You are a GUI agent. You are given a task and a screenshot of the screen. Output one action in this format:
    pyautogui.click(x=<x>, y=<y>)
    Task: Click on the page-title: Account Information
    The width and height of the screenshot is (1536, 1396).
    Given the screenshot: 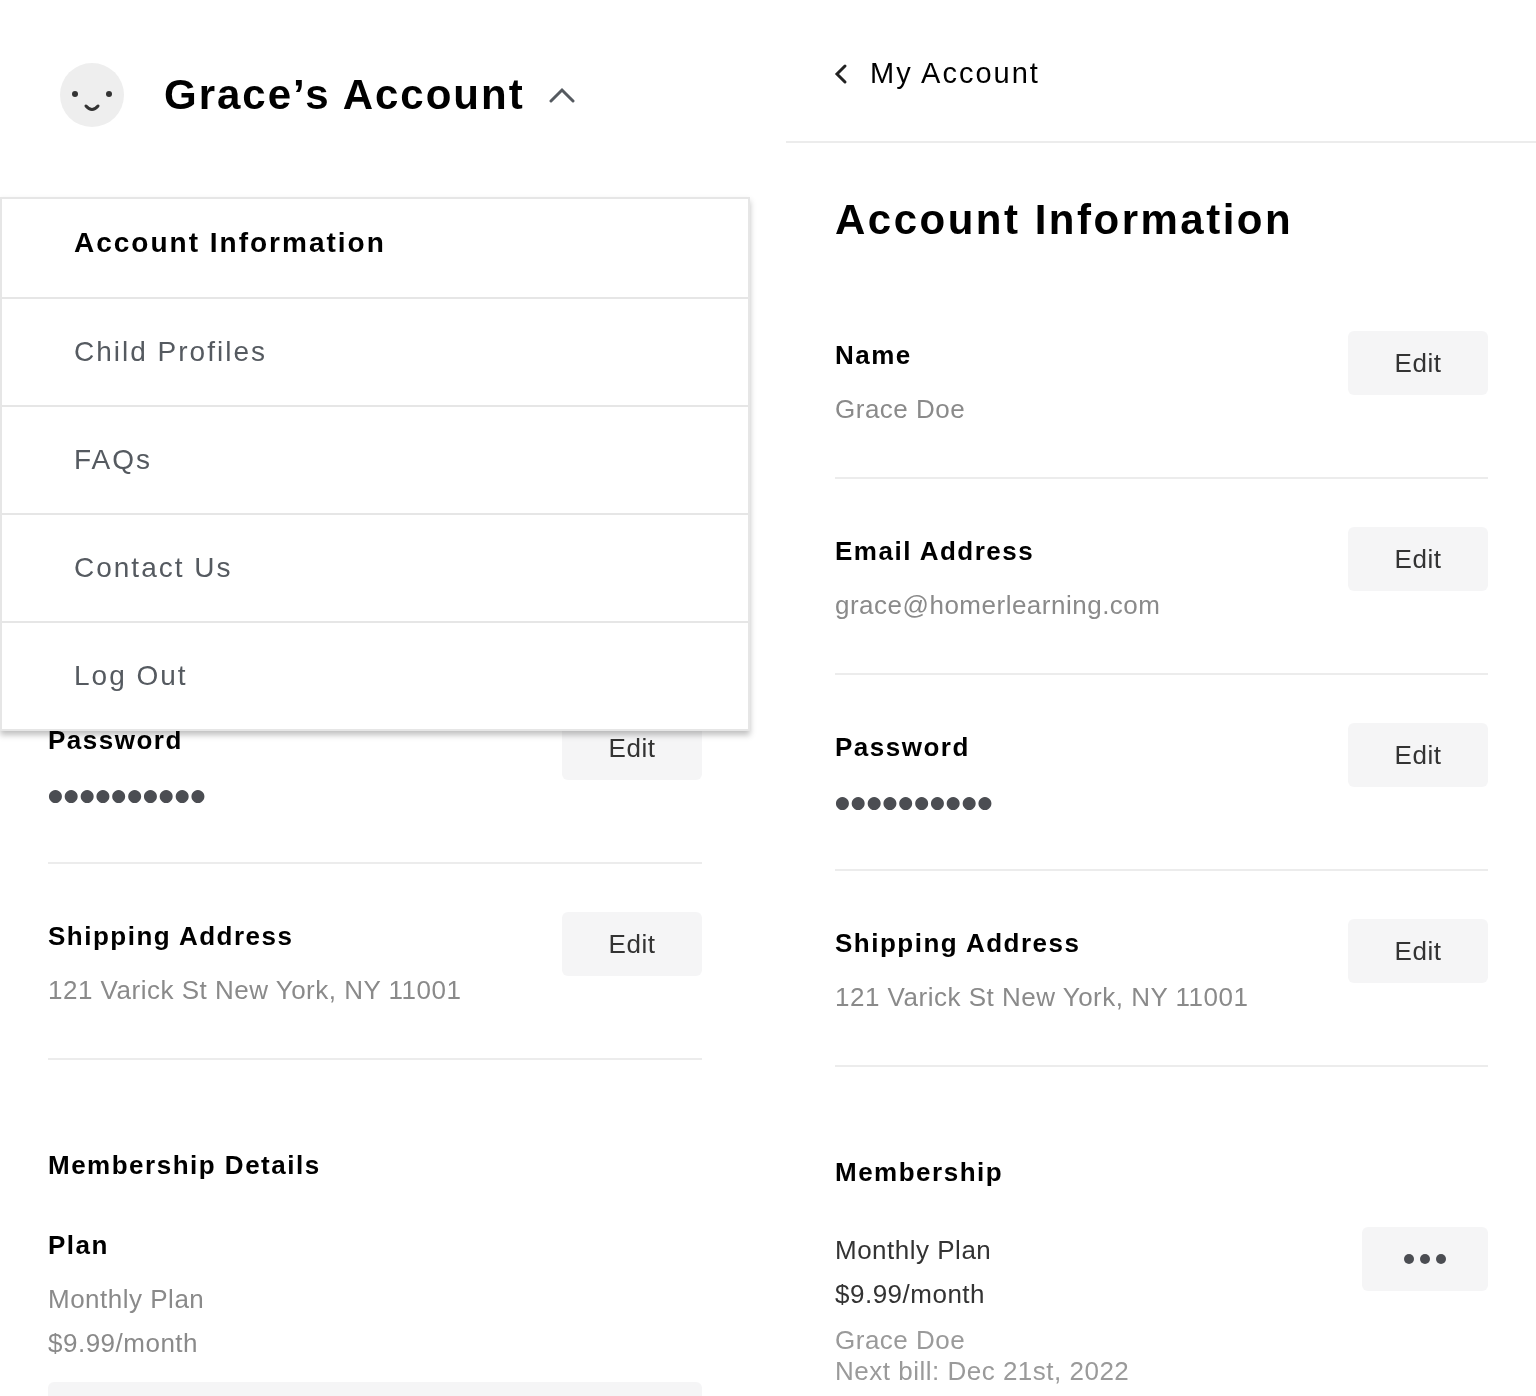 What is the action you would take?
    pyautogui.click(x=1065, y=221)
    